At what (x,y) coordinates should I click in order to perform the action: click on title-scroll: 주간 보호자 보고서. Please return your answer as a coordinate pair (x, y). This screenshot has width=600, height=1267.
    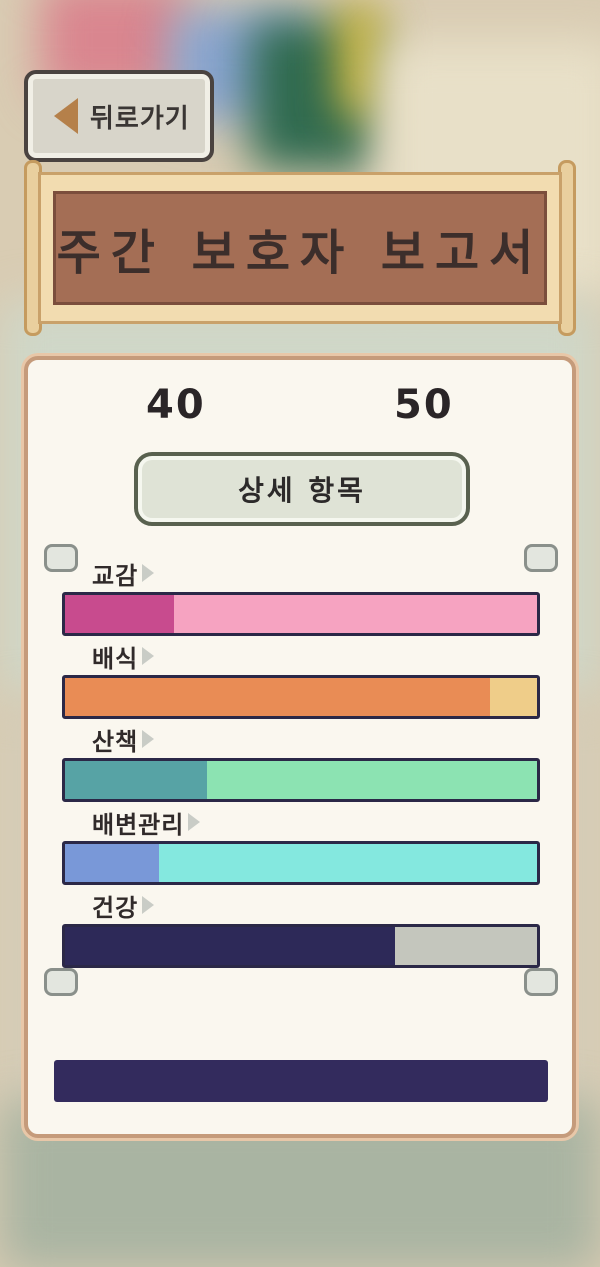
    Looking at the image, I should click on (300, 248).